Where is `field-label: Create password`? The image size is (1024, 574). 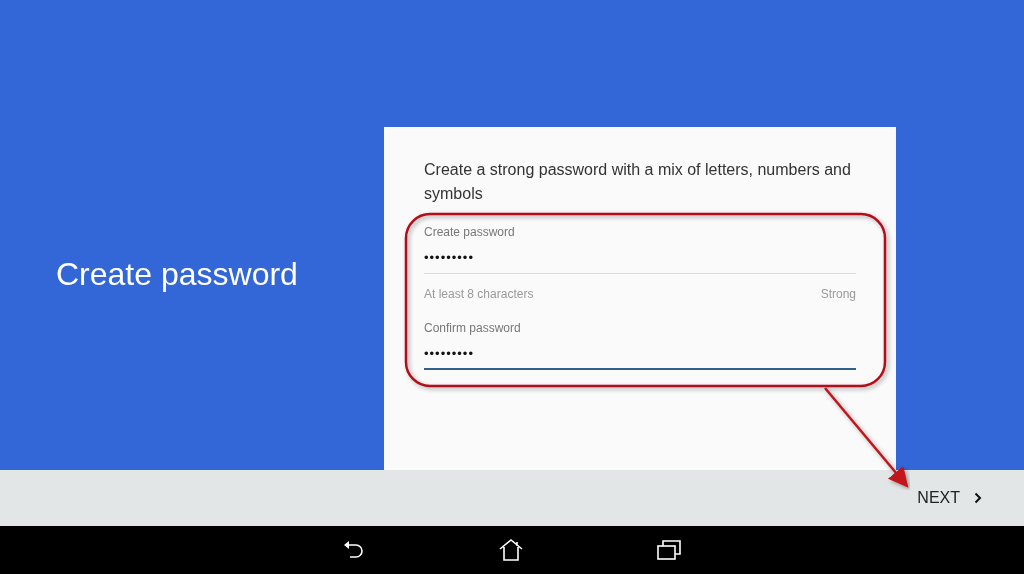 field-label: Create password is located at coordinates (469, 232).